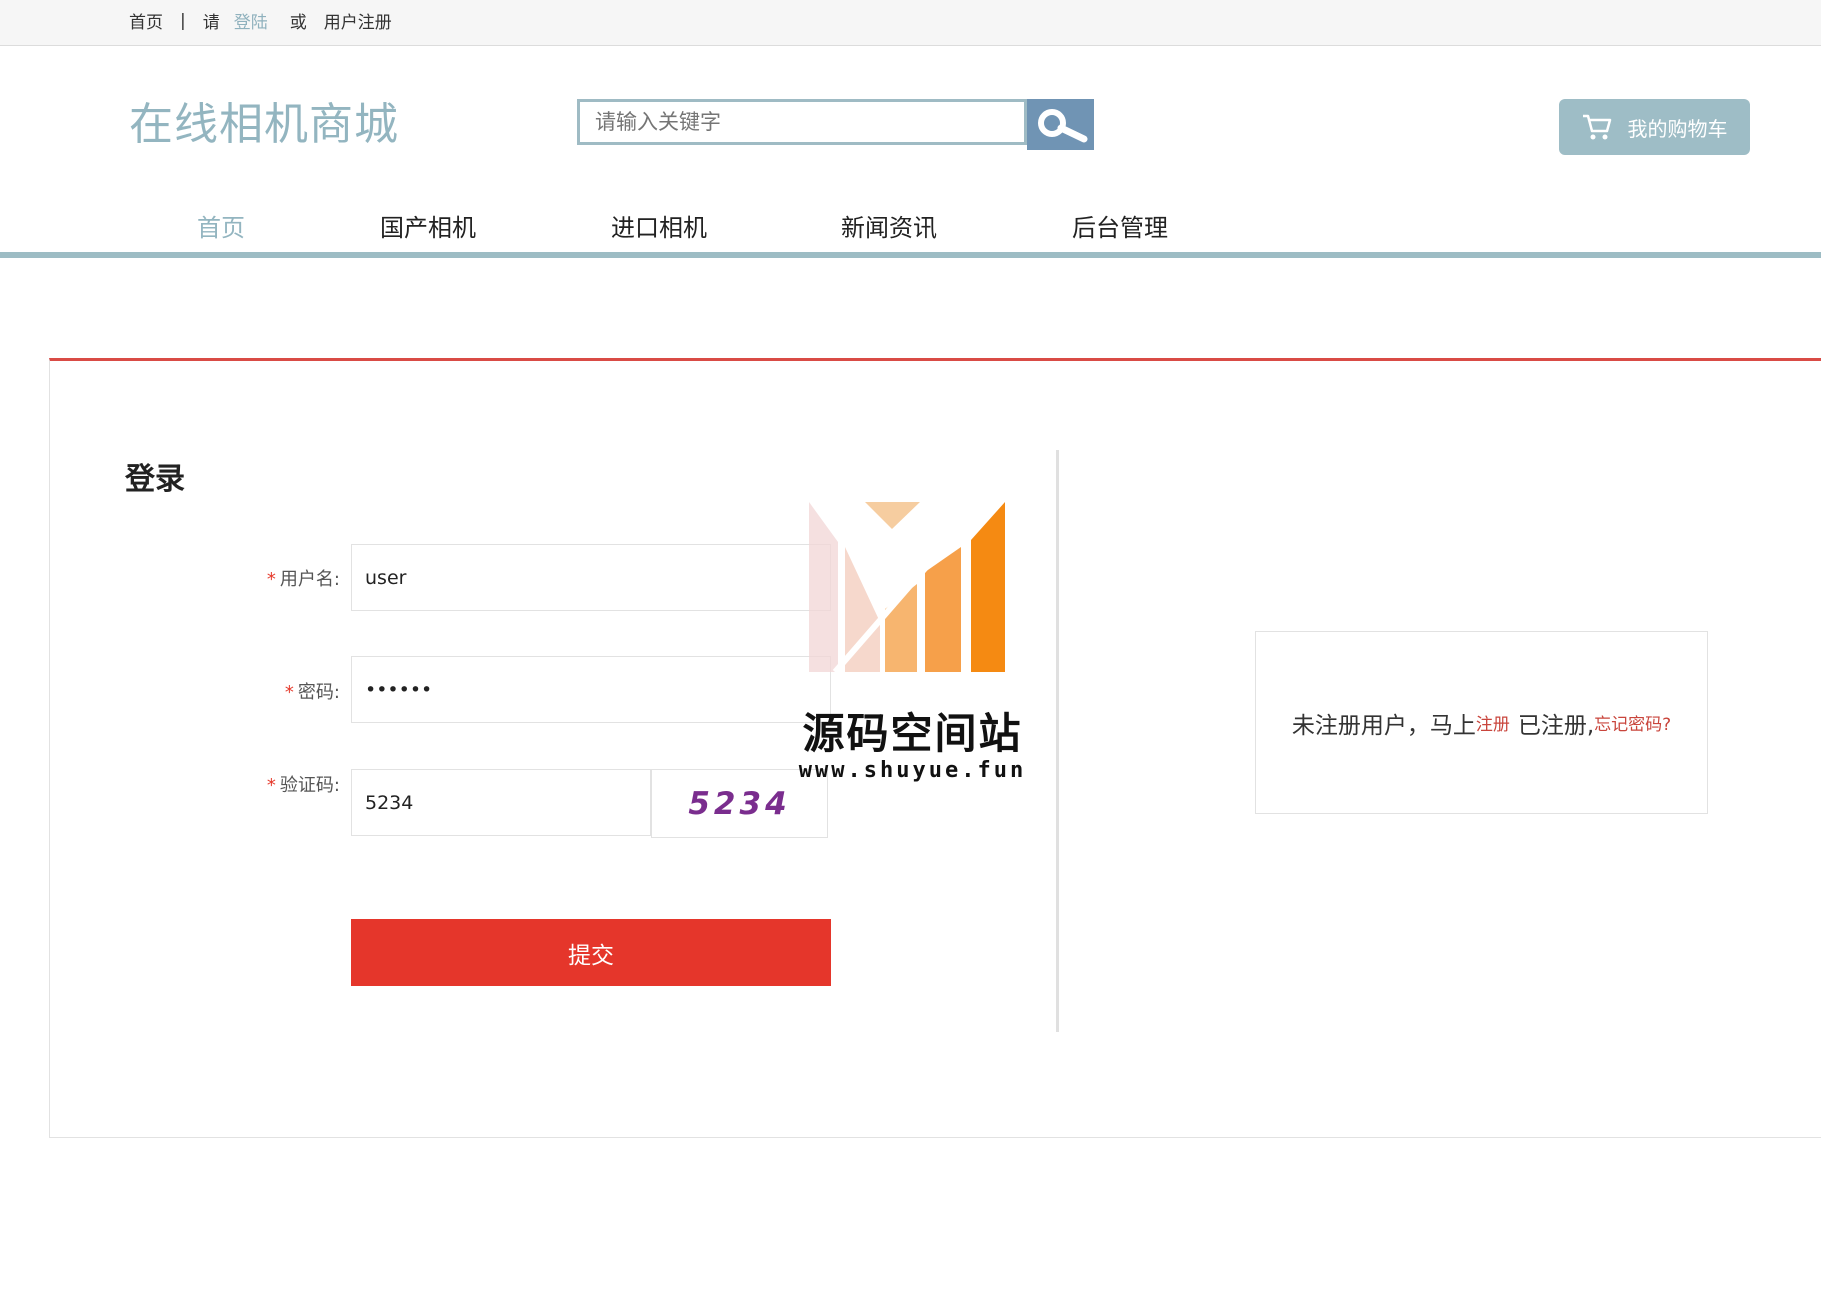 The height and width of the screenshot is (1290, 1821). What do you see at coordinates (591, 577) in the screenshot?
I see `username-field: user` at bounding box center [591, 577].